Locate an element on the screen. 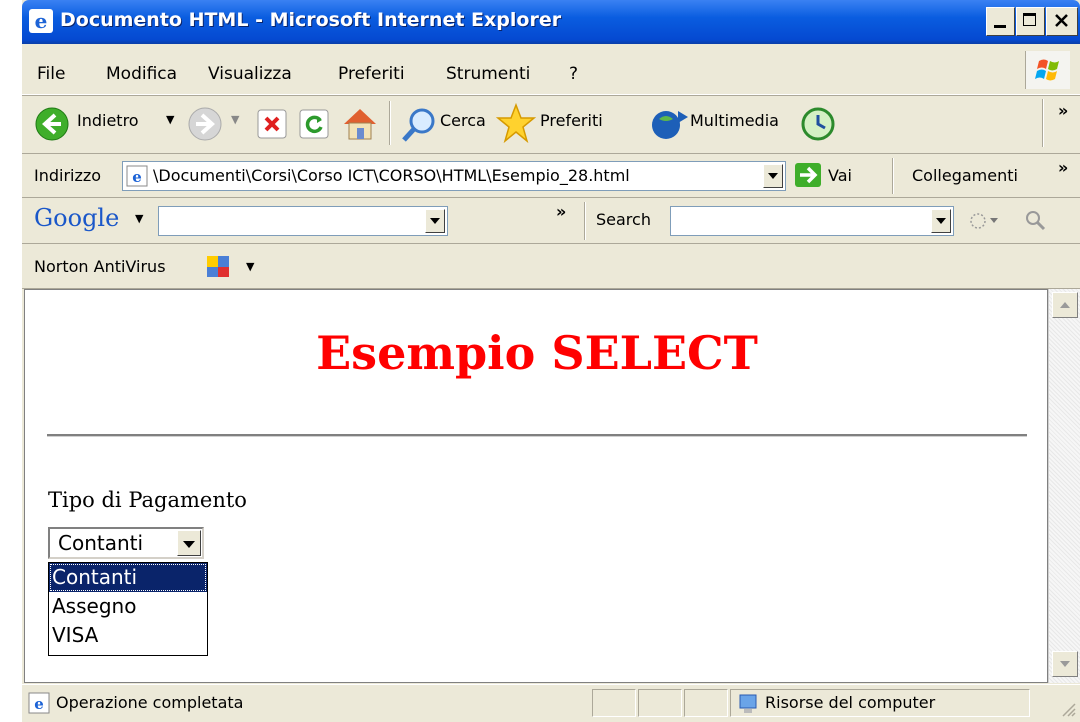 The width and height of the screenshot is (1080, 722). go-button-label: Vai is located at coordinates (840, 175).